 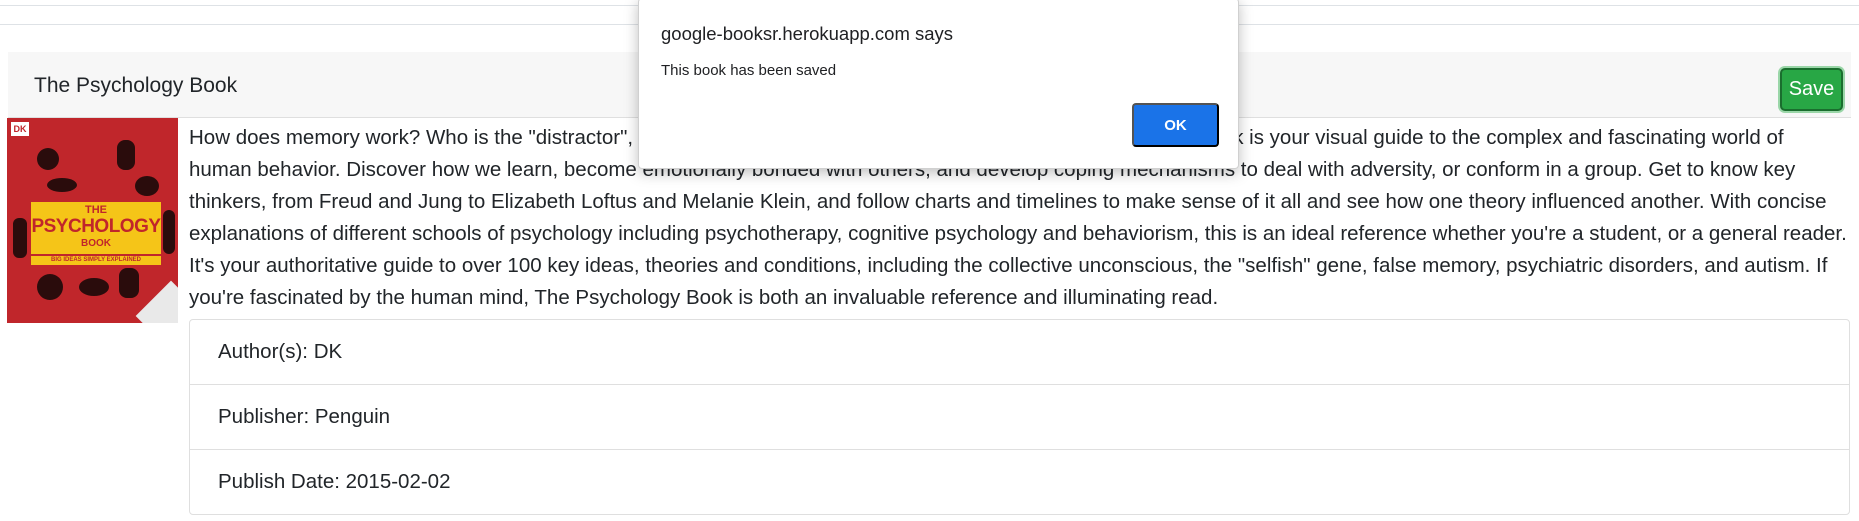 I want to click on dialog-message: This book has been saved, so click(x=749, y=70).